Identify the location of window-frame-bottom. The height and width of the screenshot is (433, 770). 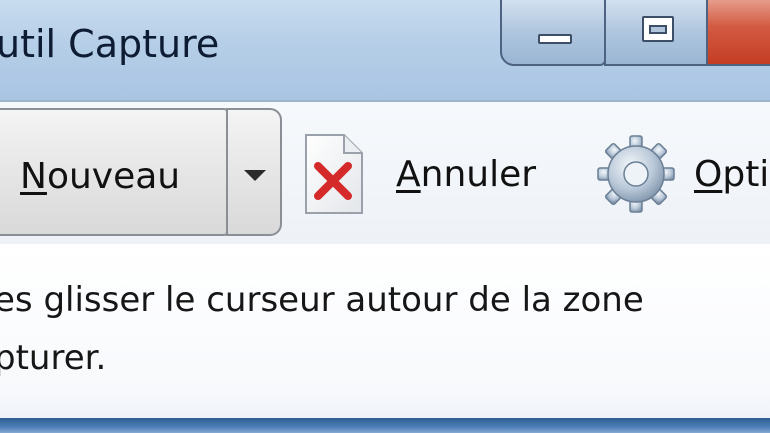
(385, 425).